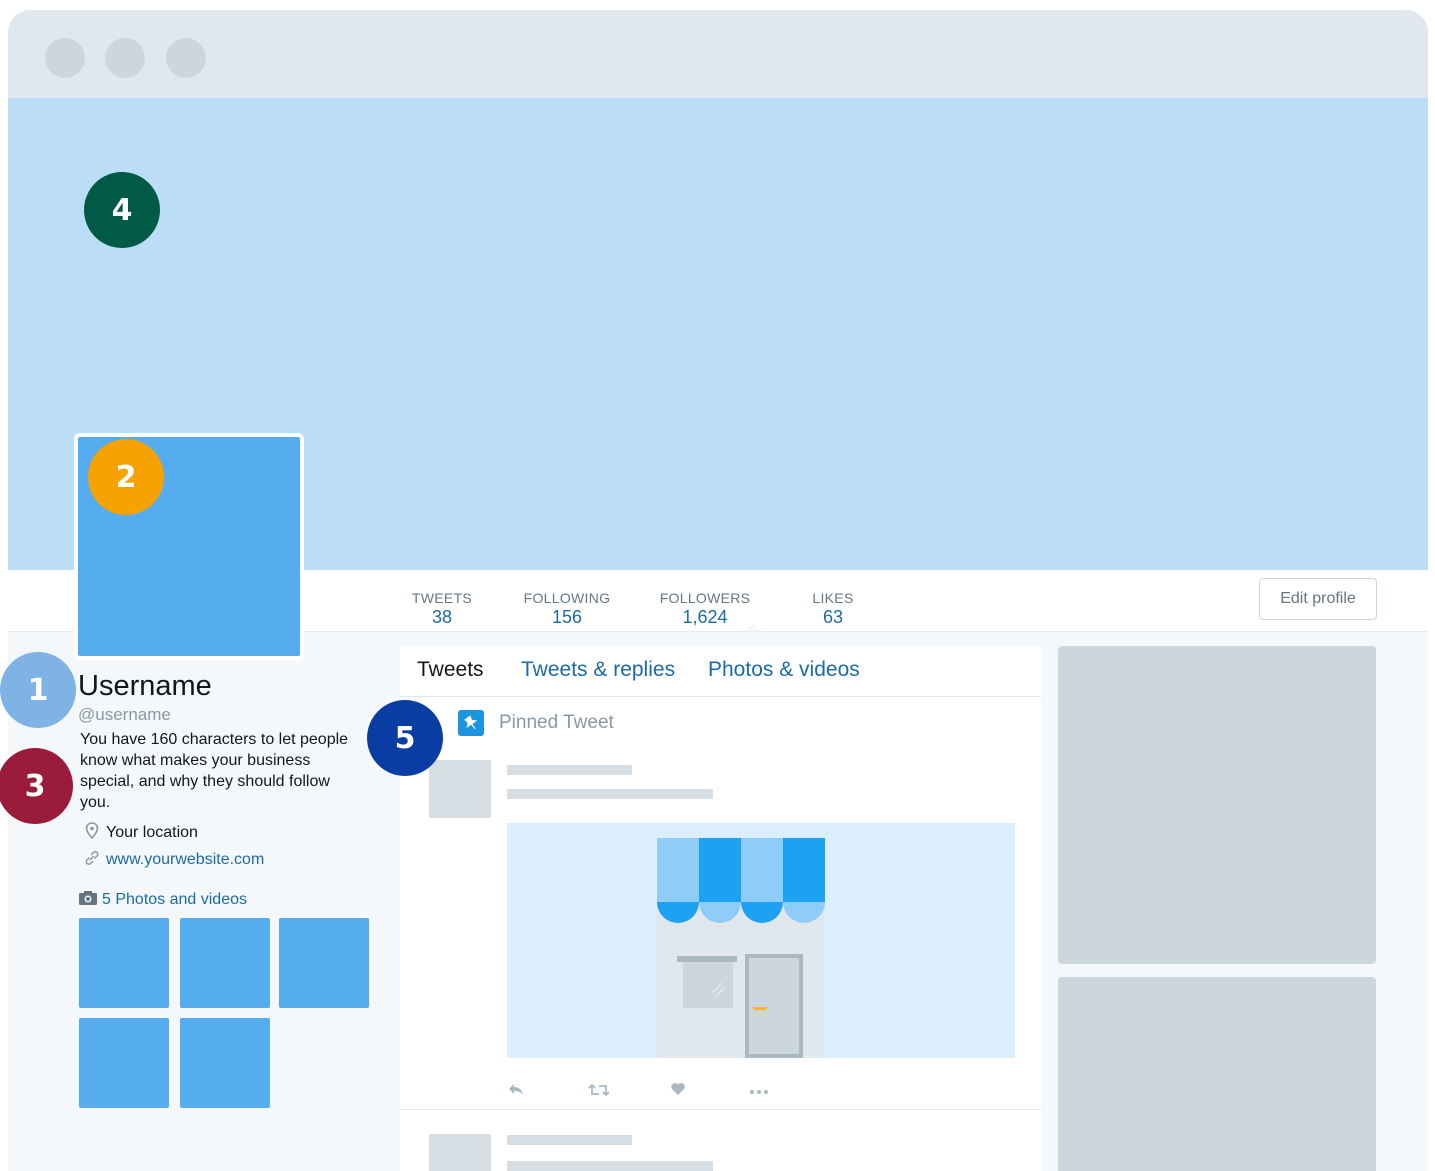 The image size is (1435, 1171). I want to click on tweet-divider, so click(720, 1109).